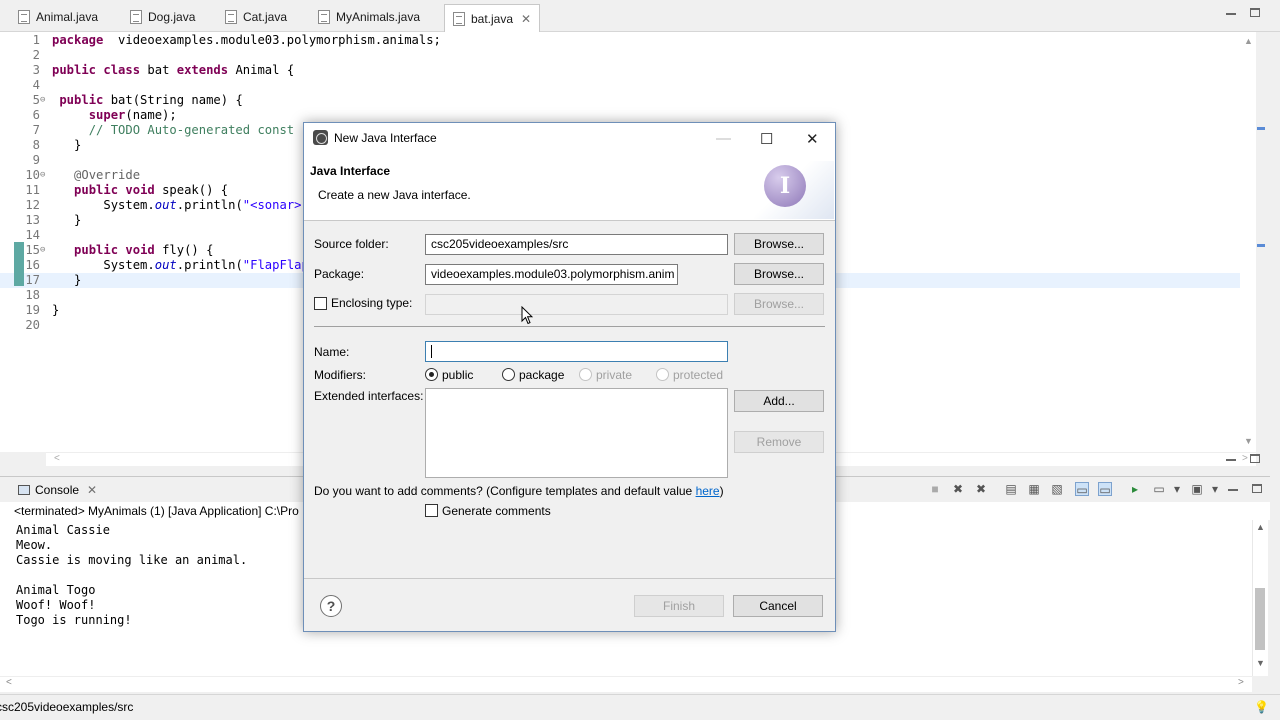 The image size is (1280, 720). I want to click on code-line: 3 public class bat extends Animal {, so click(620, 70).